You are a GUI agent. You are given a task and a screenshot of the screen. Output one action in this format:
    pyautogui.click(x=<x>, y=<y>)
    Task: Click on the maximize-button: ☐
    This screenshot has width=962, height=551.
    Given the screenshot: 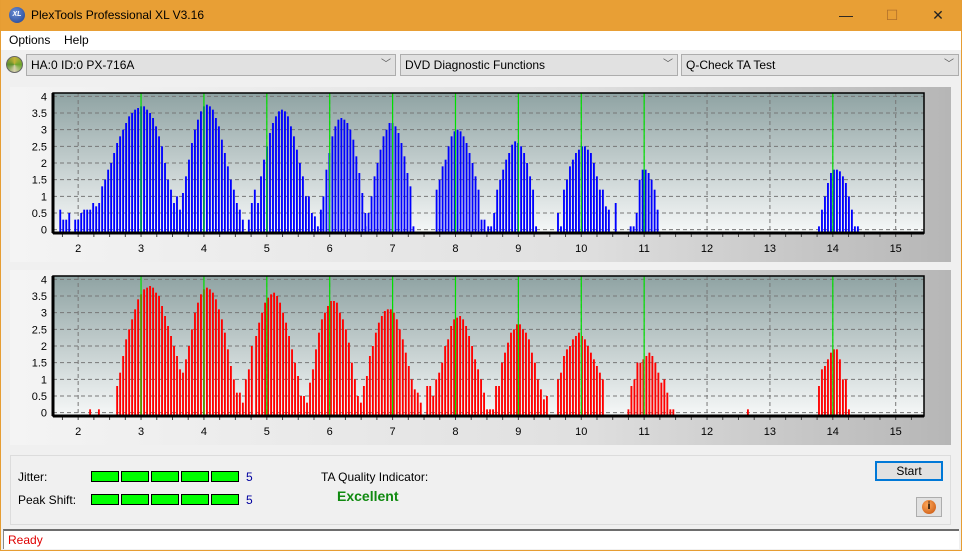 What is the action you would take?
    pyautogui.click(x=892, y=15)
    